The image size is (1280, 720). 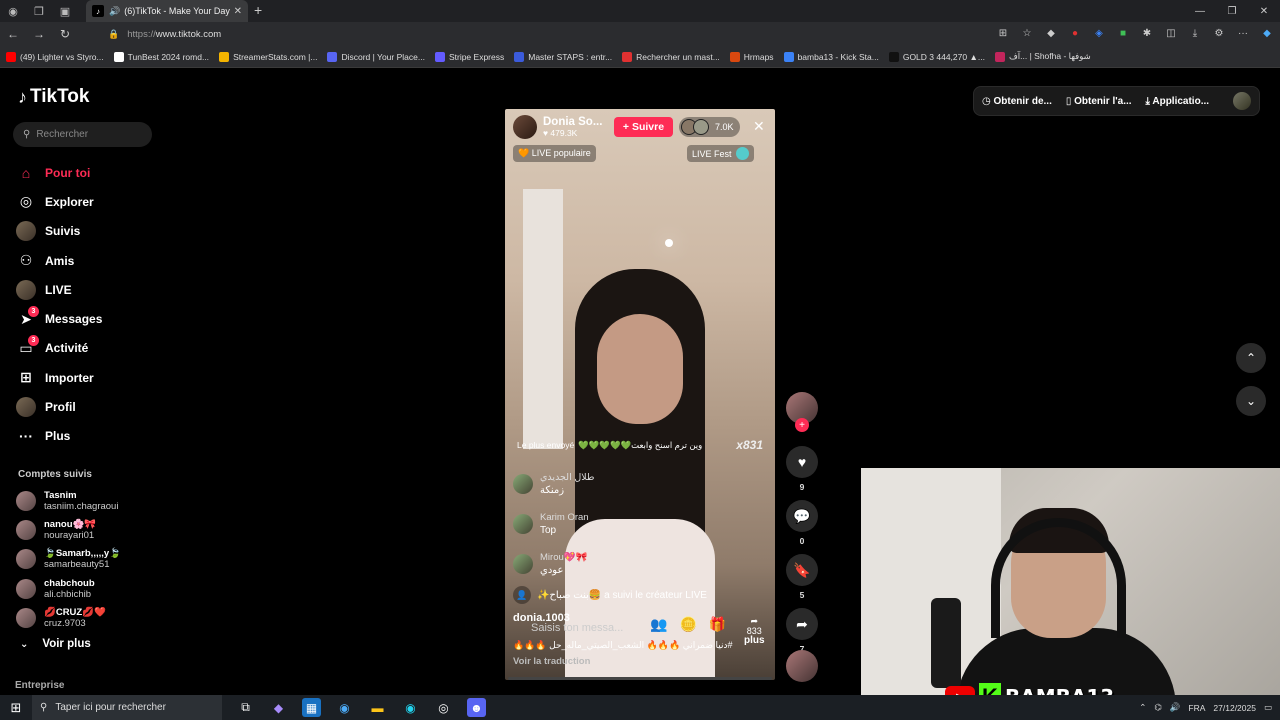 I want to click on downloads-icon: ⤓, so click(x=1195, y=33).